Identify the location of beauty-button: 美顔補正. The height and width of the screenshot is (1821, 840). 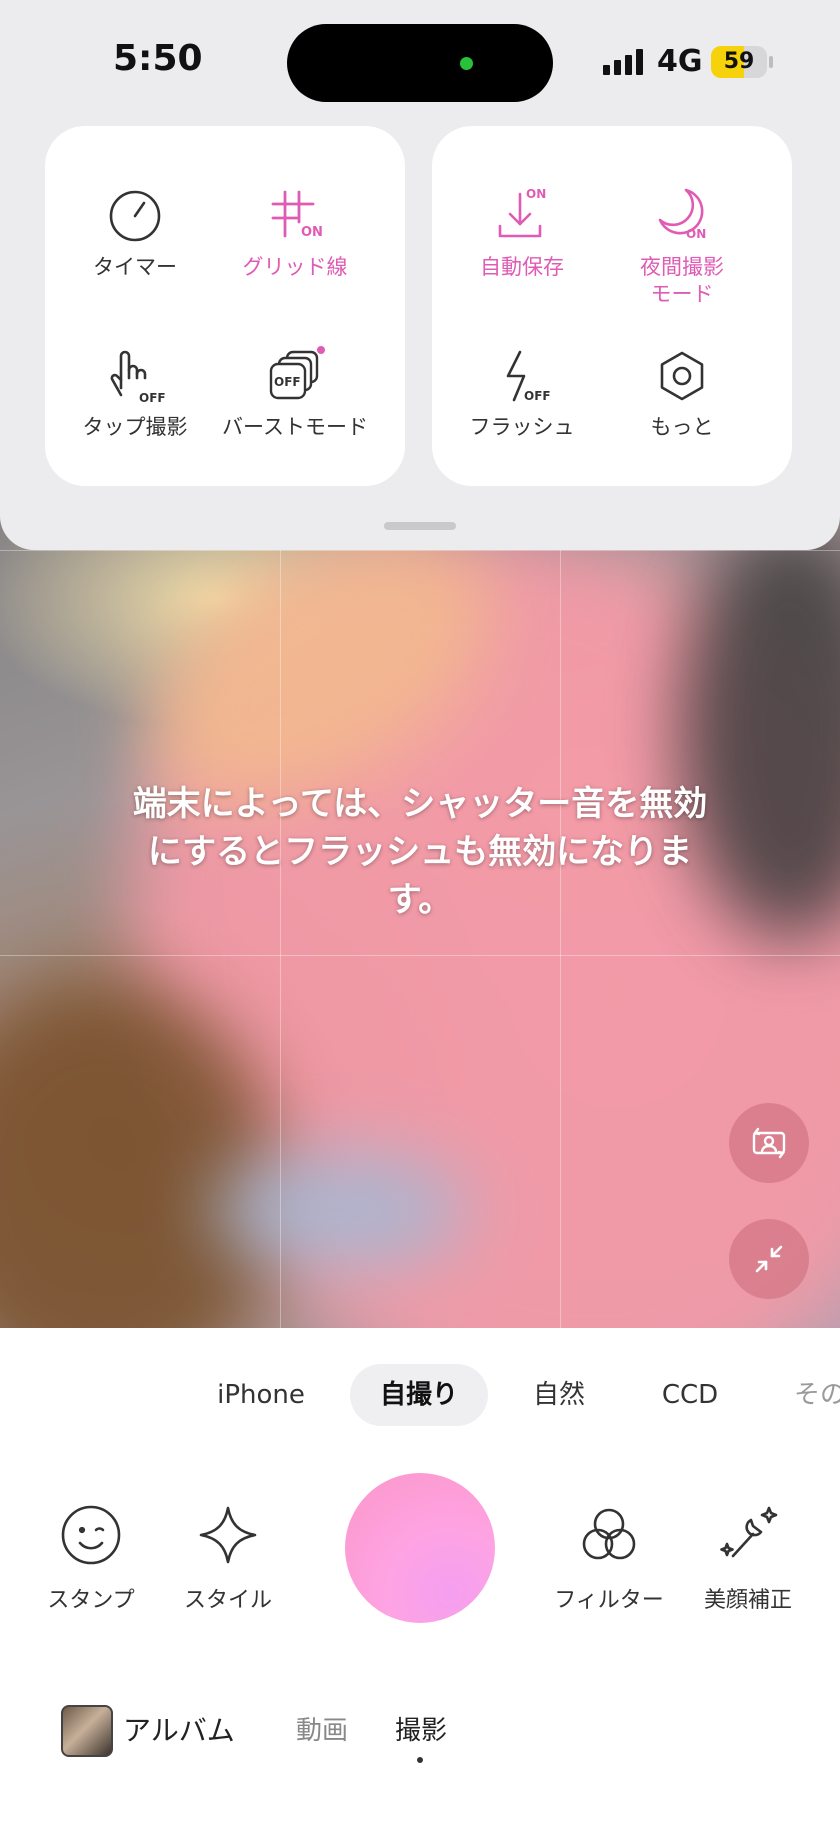
(748, 1557).